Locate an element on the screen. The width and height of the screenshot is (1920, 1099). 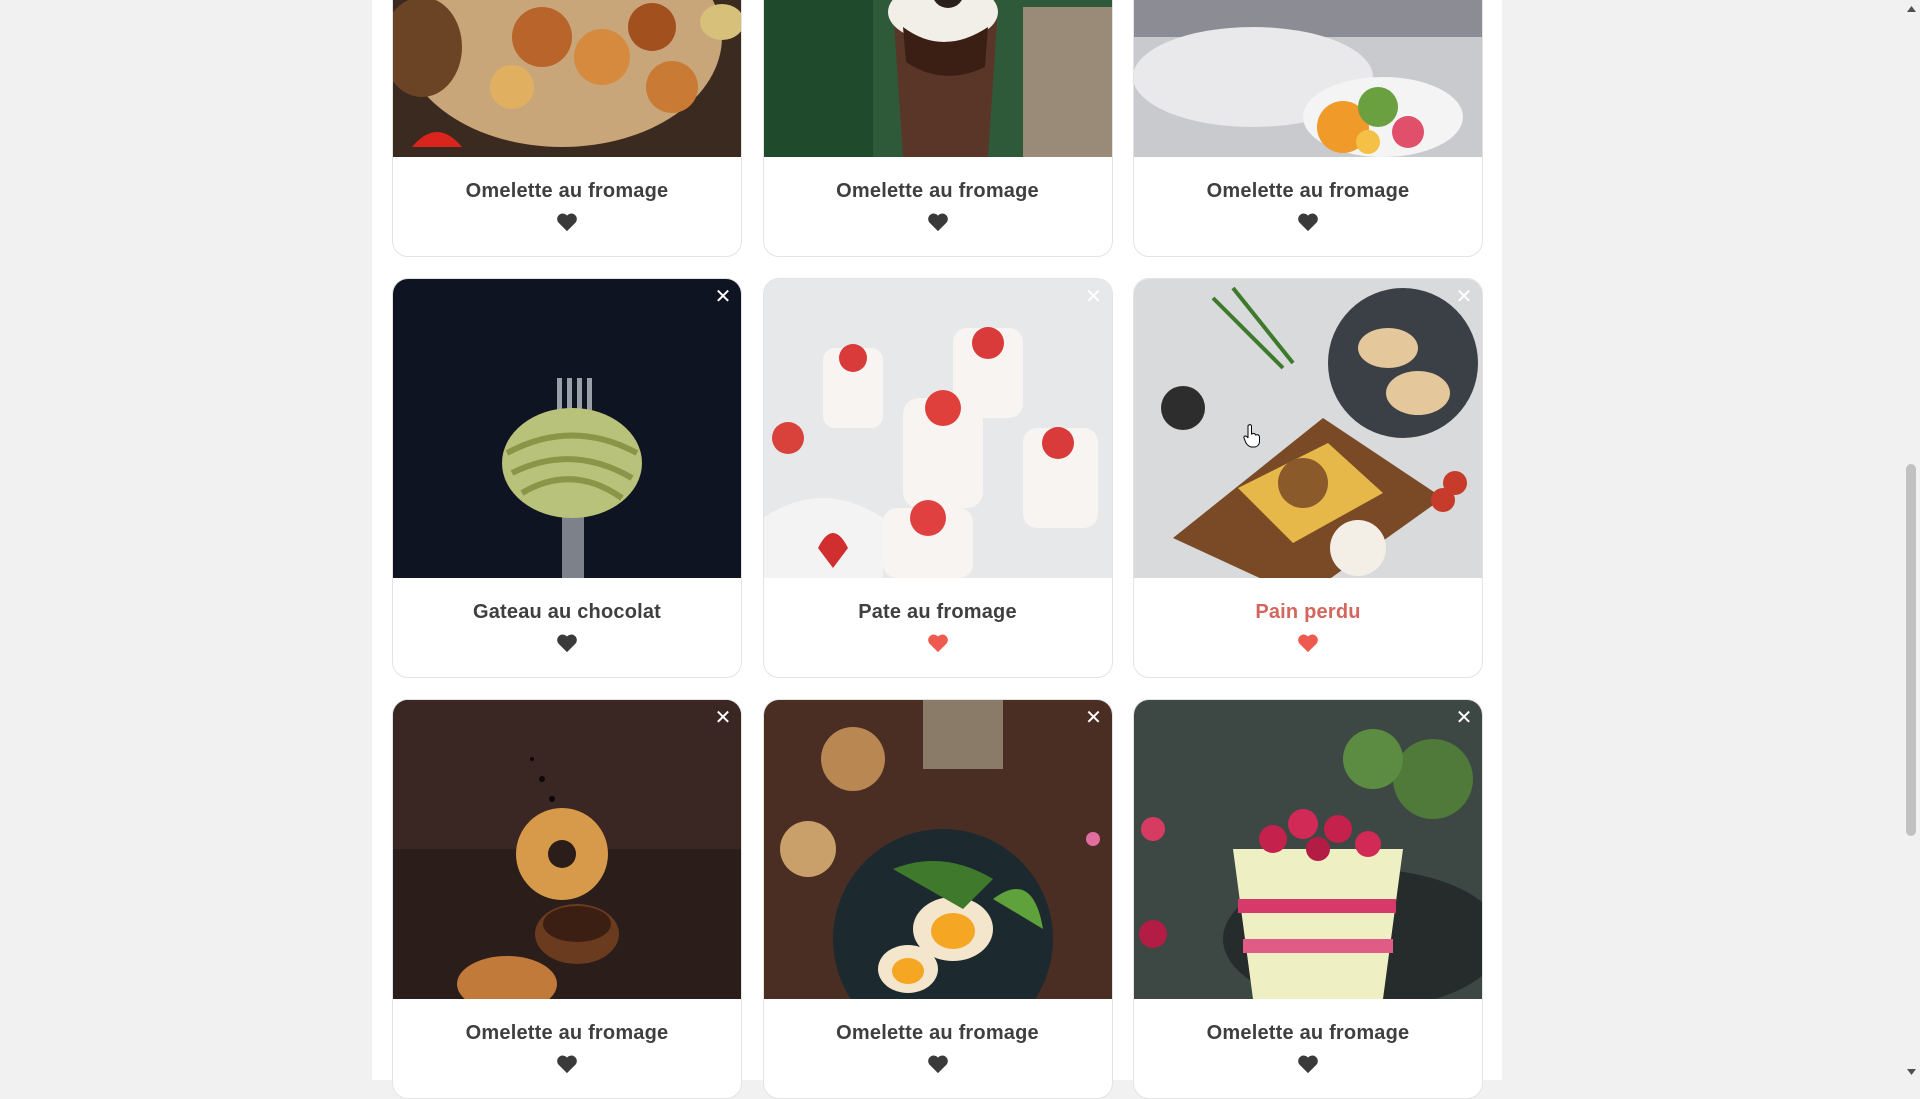
scroll-up-arrow-icon is located at coordinates (1911, 8).